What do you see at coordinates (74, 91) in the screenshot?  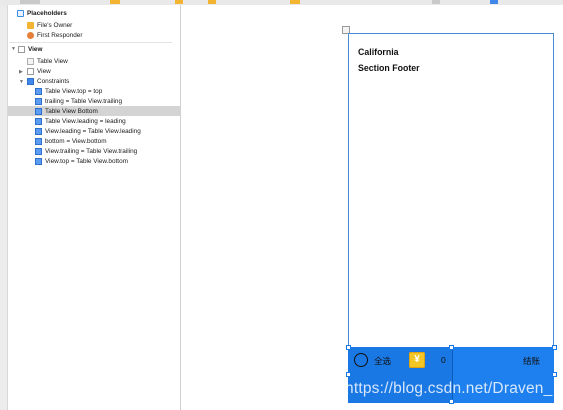 I see `constraint-label: Table View.top = top` at bounding box center [74, 91].